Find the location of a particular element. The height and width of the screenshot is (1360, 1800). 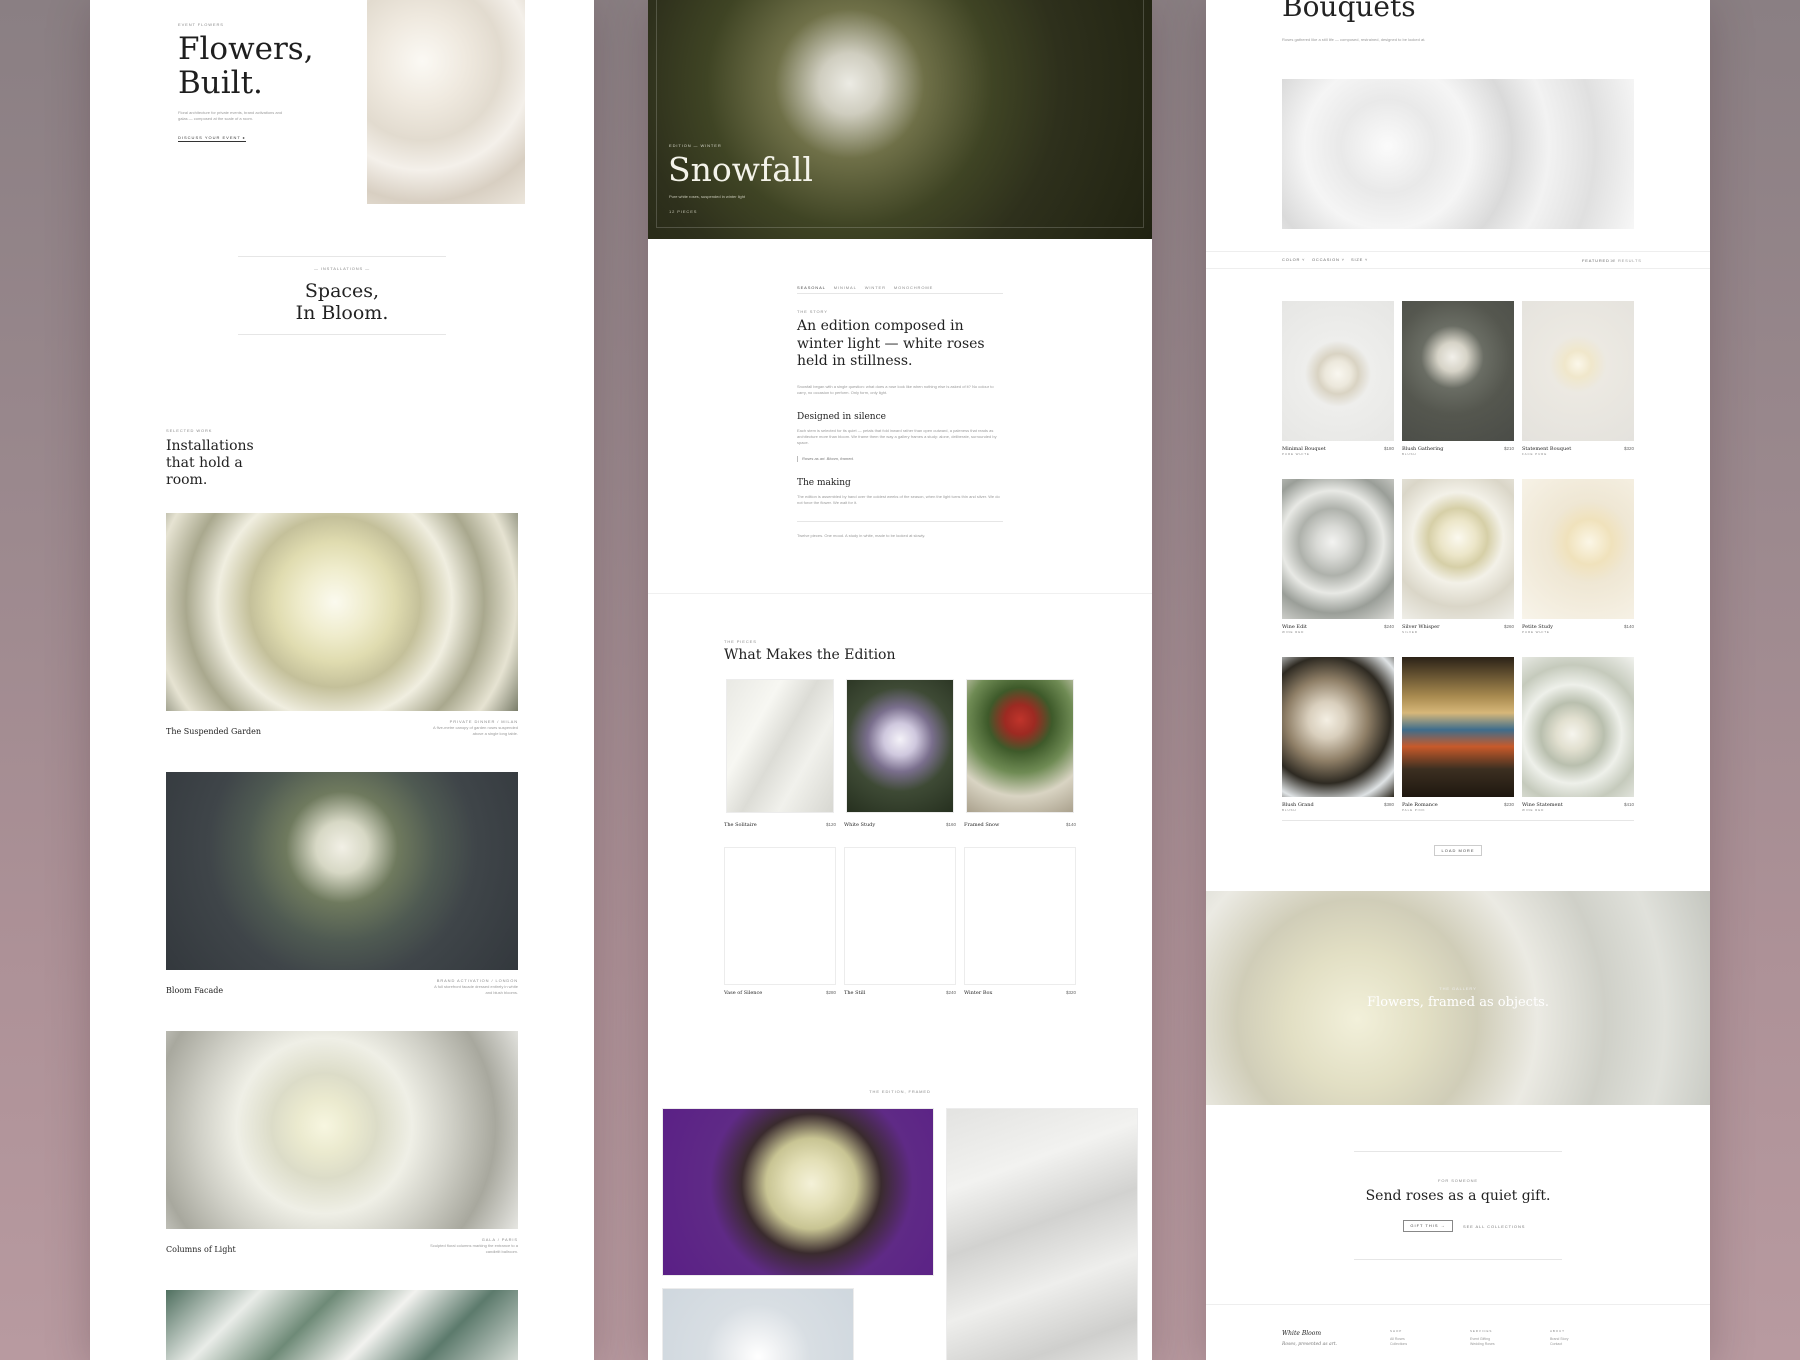

hero-eyebrow: EVENT FLOWERS is located at coordinates (201, 24).